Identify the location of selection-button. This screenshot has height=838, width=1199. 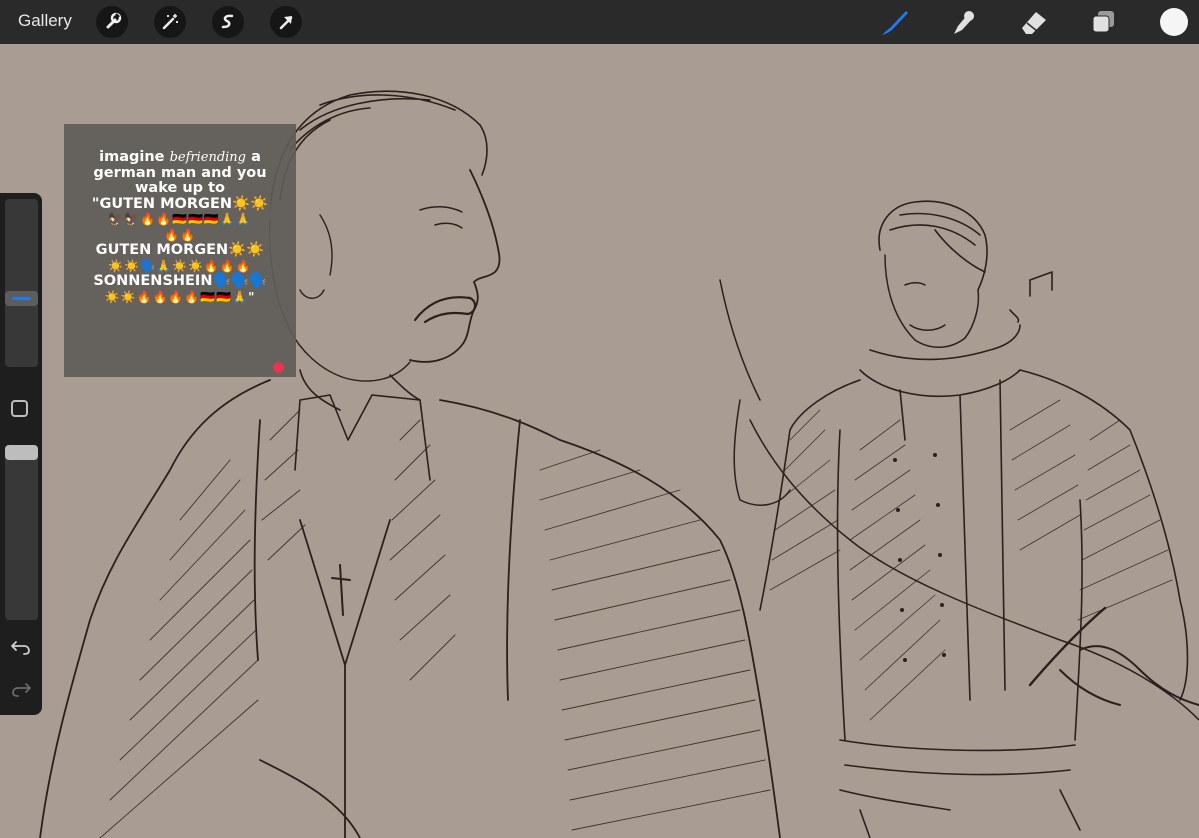
(228, 22).